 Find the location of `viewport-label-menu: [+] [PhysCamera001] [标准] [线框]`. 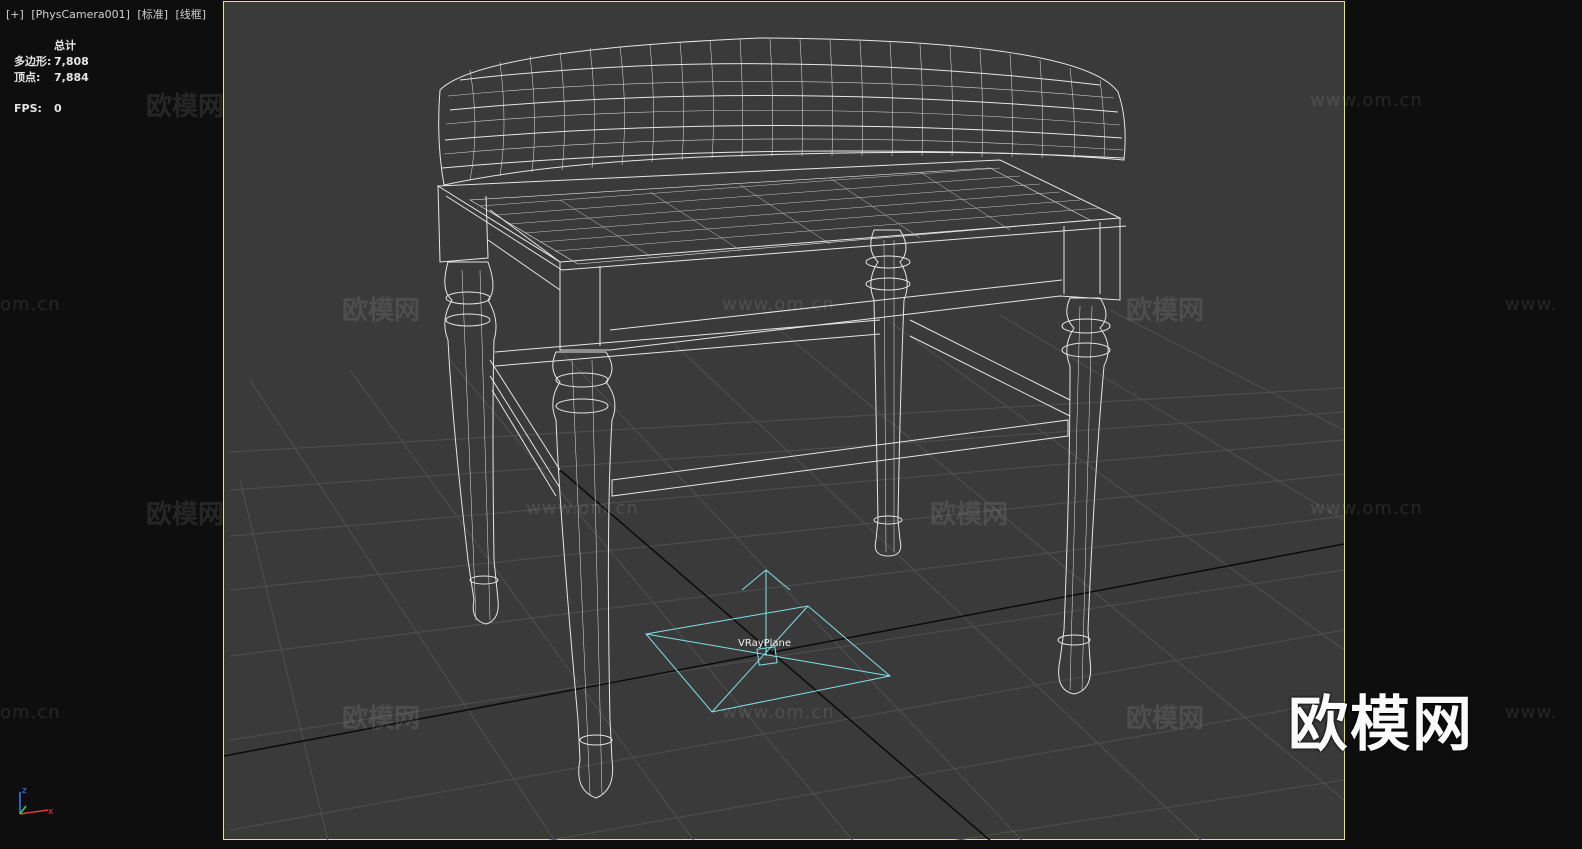

viewport-label-menu: [+] [PhysCamera001] [标准] [线框] is located at coordinates (108, 14).